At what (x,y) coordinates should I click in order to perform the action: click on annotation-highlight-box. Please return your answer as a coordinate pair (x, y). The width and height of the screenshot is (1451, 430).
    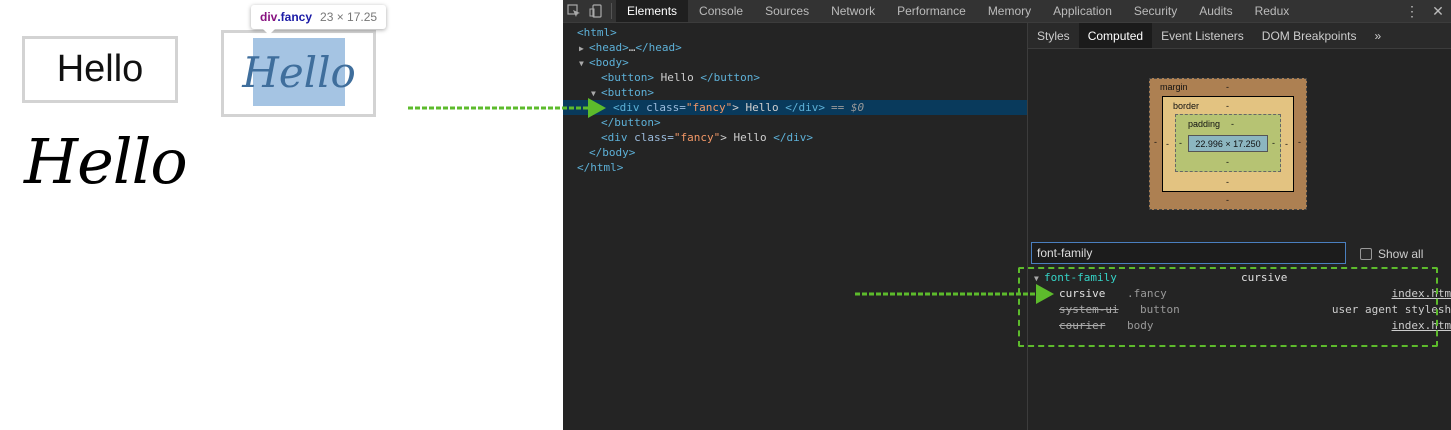
    Looking at the image, I should click on (1228, 307).